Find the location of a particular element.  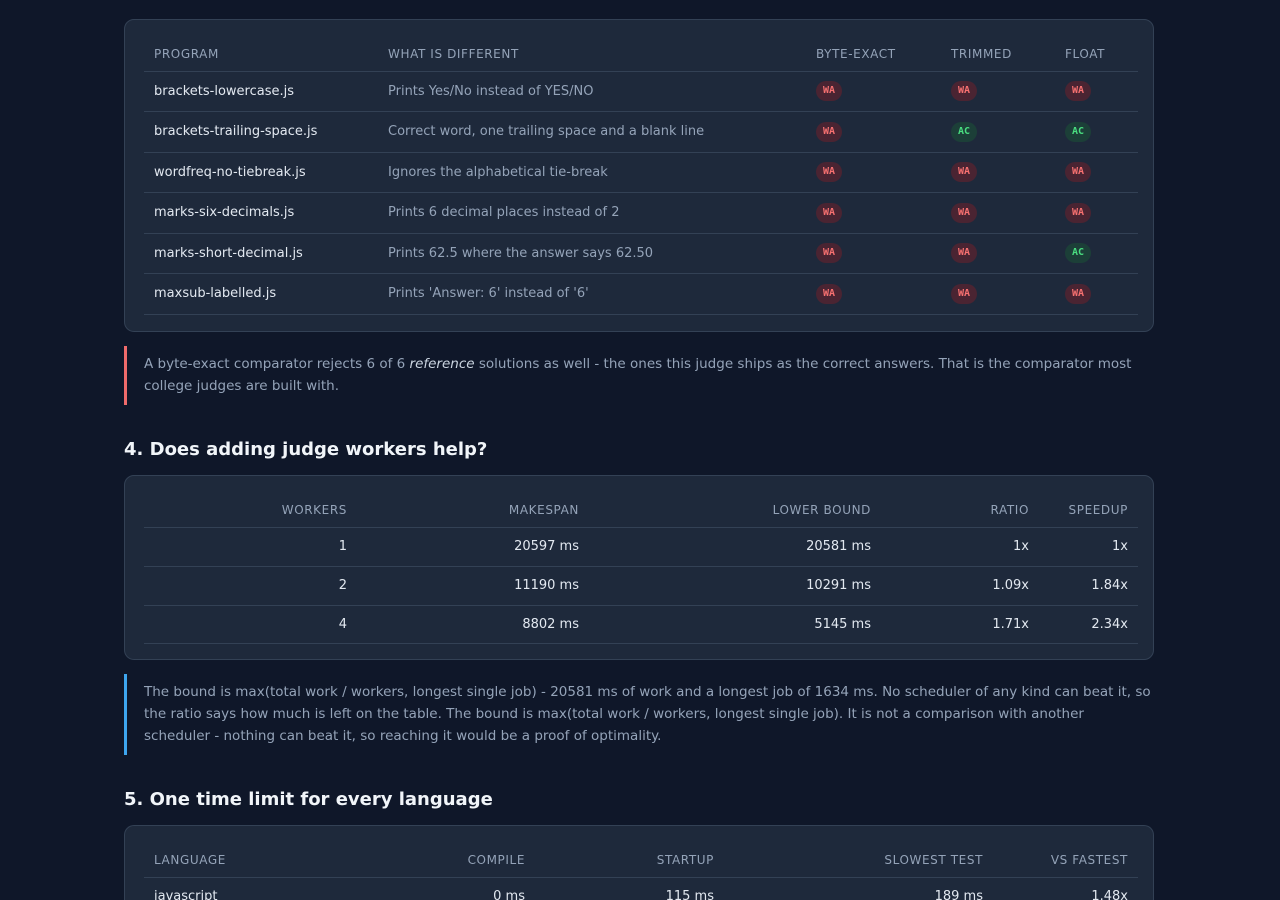

col-language: LANGUAGE is located at coordinates (271, 861).